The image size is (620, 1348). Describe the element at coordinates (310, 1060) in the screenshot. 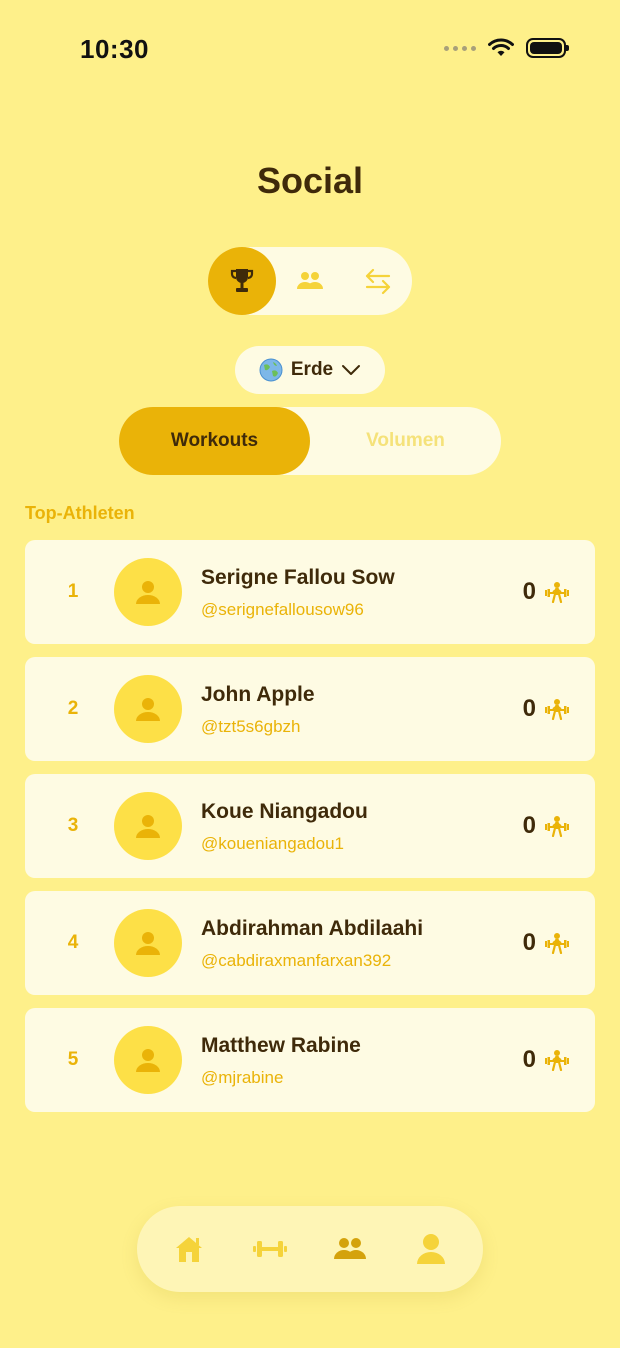

I see `leaderboard-row: 5 Matthew Rabine @mjrabine 0` at that location.